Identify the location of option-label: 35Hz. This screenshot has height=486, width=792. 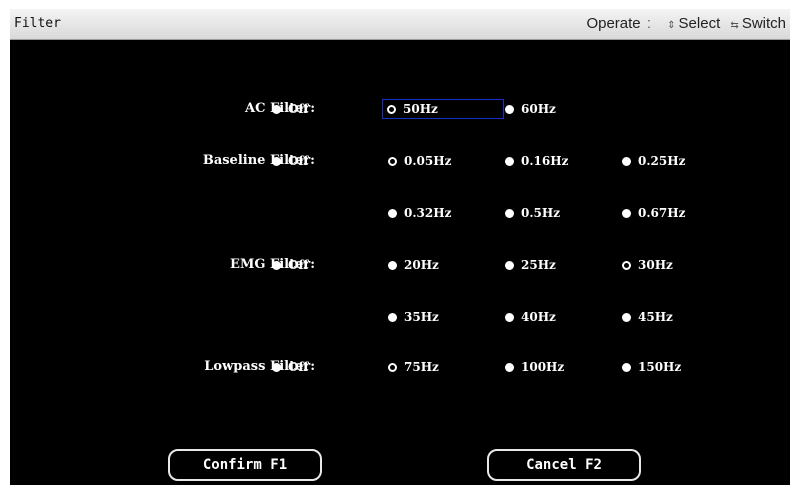
(421, 317).